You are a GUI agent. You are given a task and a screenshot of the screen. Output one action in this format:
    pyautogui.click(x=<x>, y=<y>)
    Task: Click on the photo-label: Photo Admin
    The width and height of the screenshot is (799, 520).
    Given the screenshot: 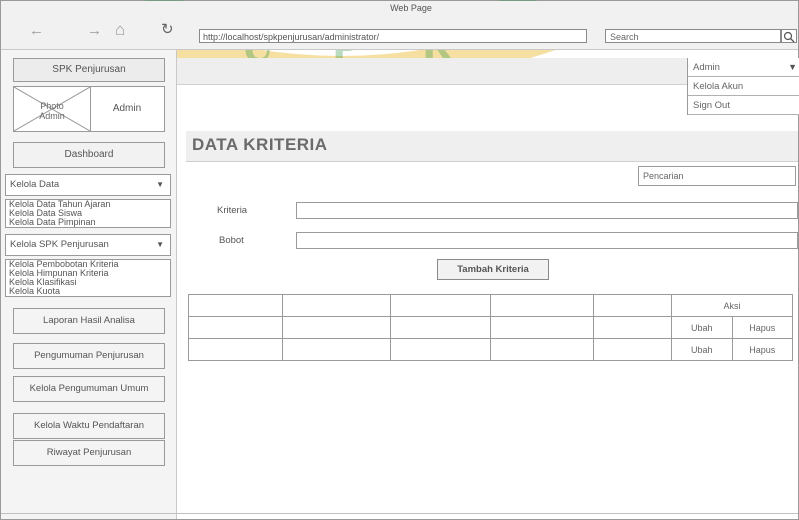 What is the action you would take?
    pyautogui.click(x=52, y=111)
    